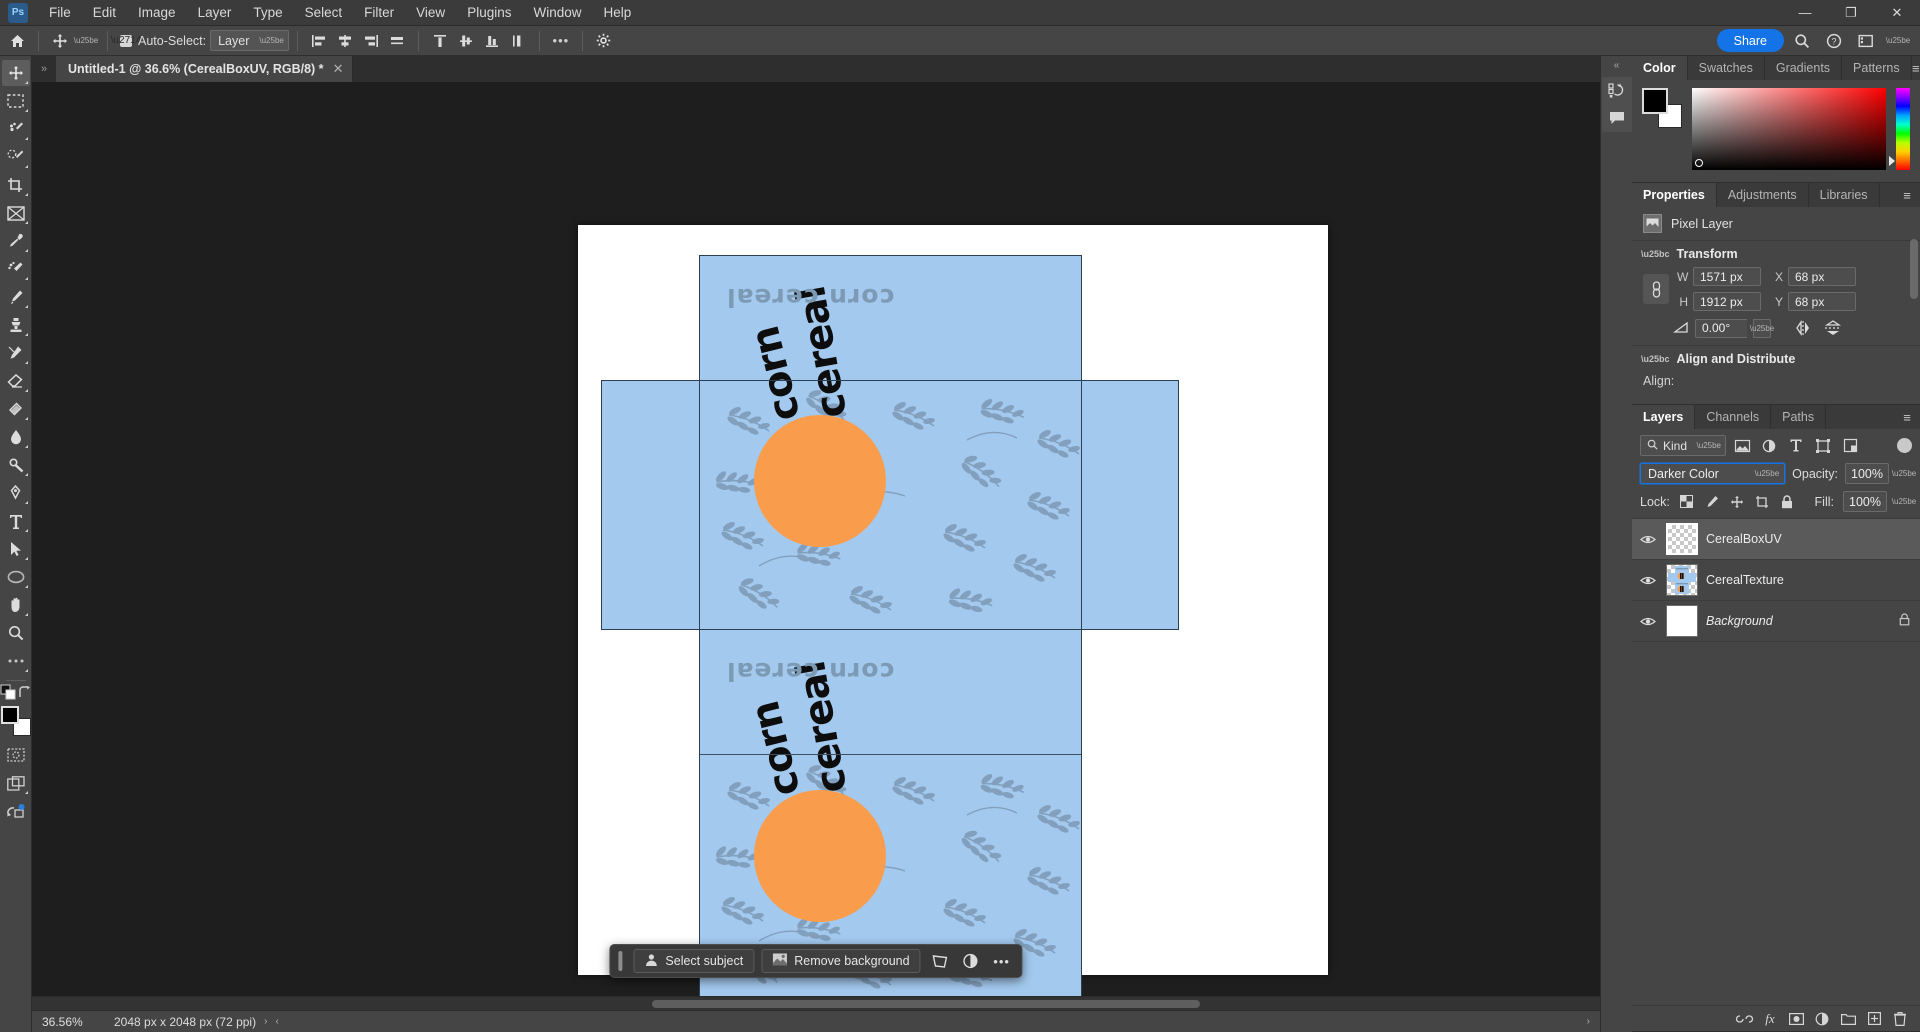  Describe the element at coordinates (16, 577) in the screenshot. I see `tool-ellipse-tool` at that location.